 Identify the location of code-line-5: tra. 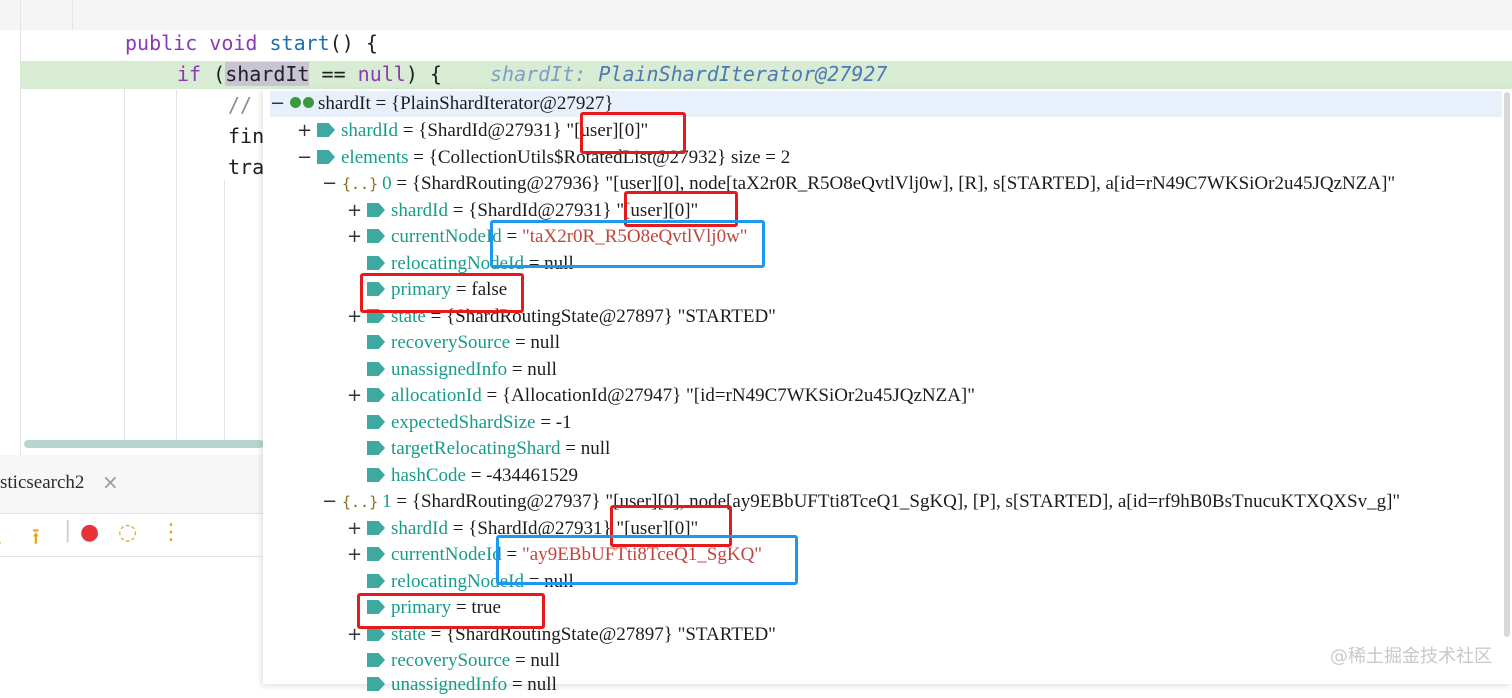
(246, 167).